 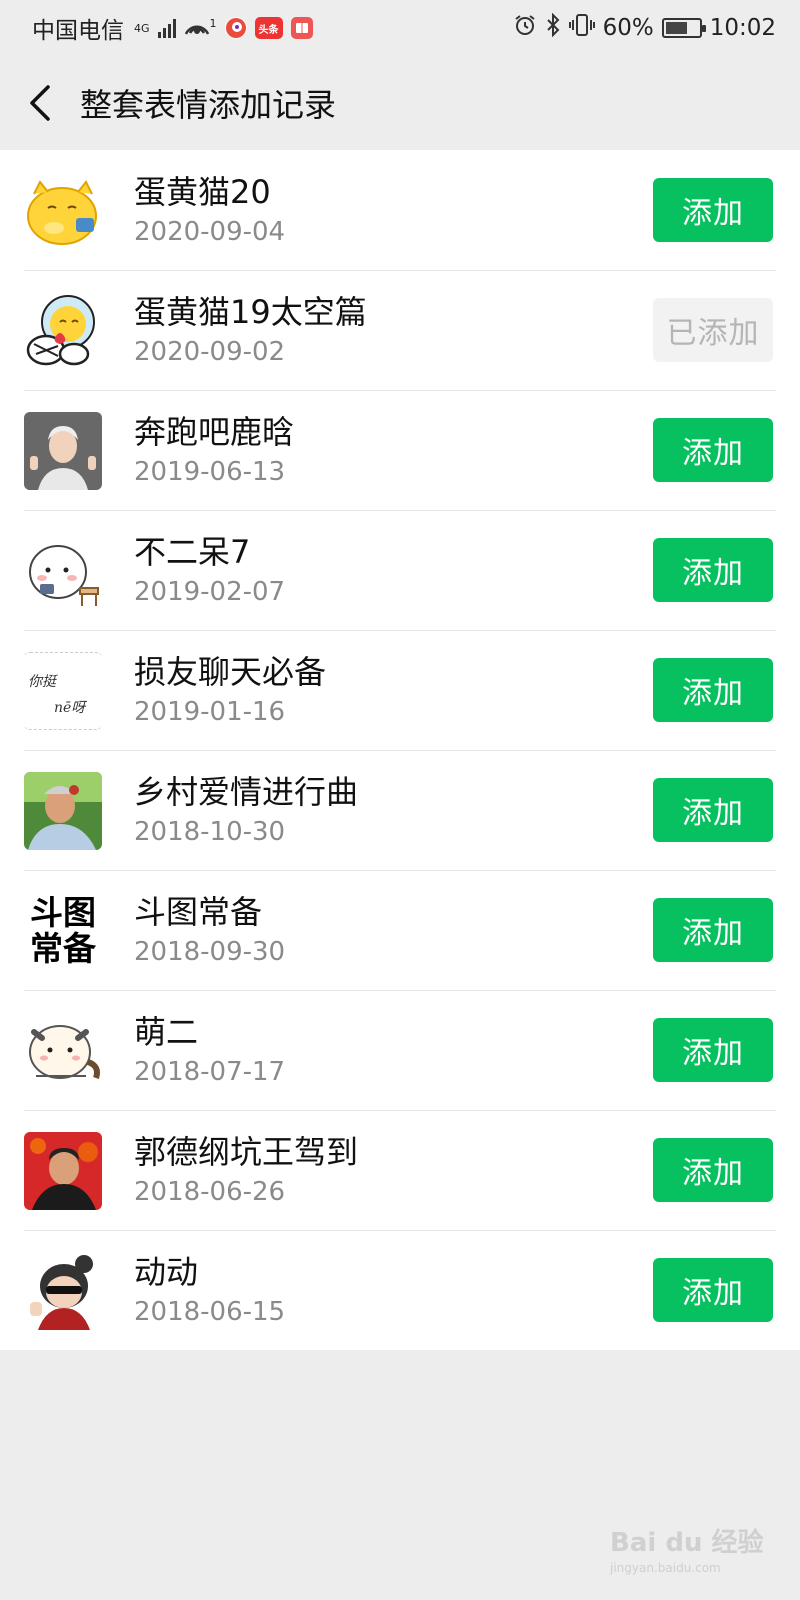 I want to click on baidu-jingyan-watermark: Bai du 经验 jingyan.baidu.com, so click(x=687, y=1548).